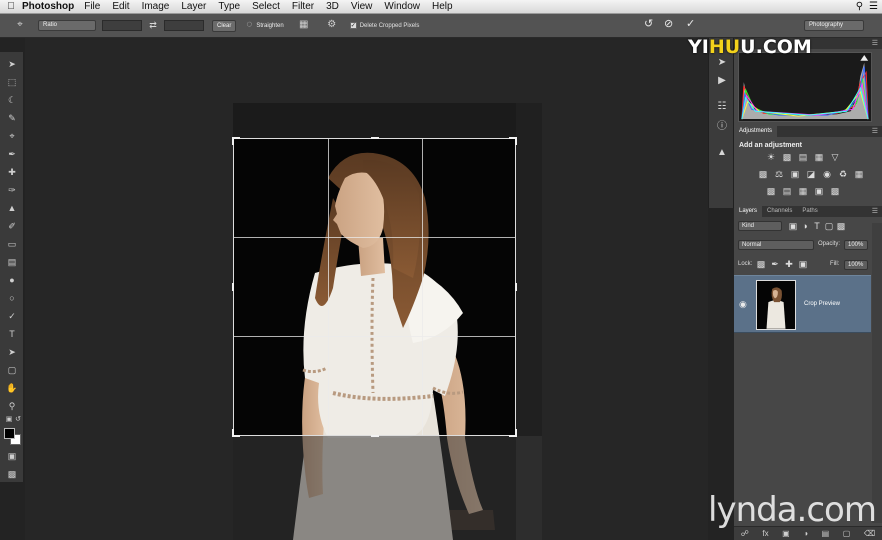 The height and width of the screenshot is (540, 882). Describe the element at coordinates (779, 211) in the screenshot. I see `tab-channels: Channels` at that location.